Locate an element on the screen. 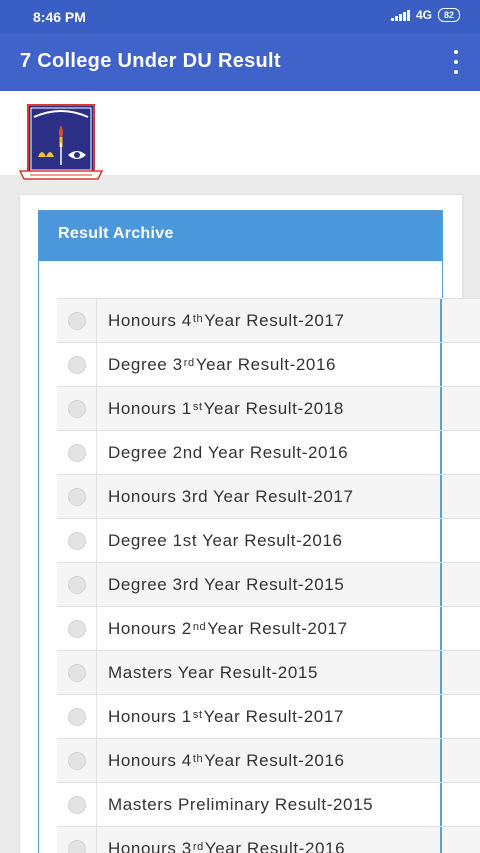 This screenshot has height=853, width=480. result-item-label: Honours 4th Year Result-2017 is located at coordinates (221, 320).